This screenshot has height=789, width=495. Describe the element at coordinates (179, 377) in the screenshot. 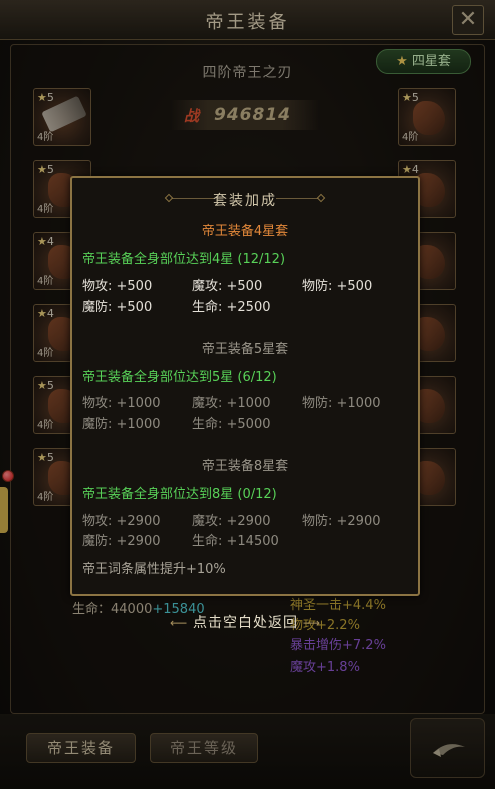

I see `tier-condition: 帝王装备全身部位达到5星 (6/12)` at that location.